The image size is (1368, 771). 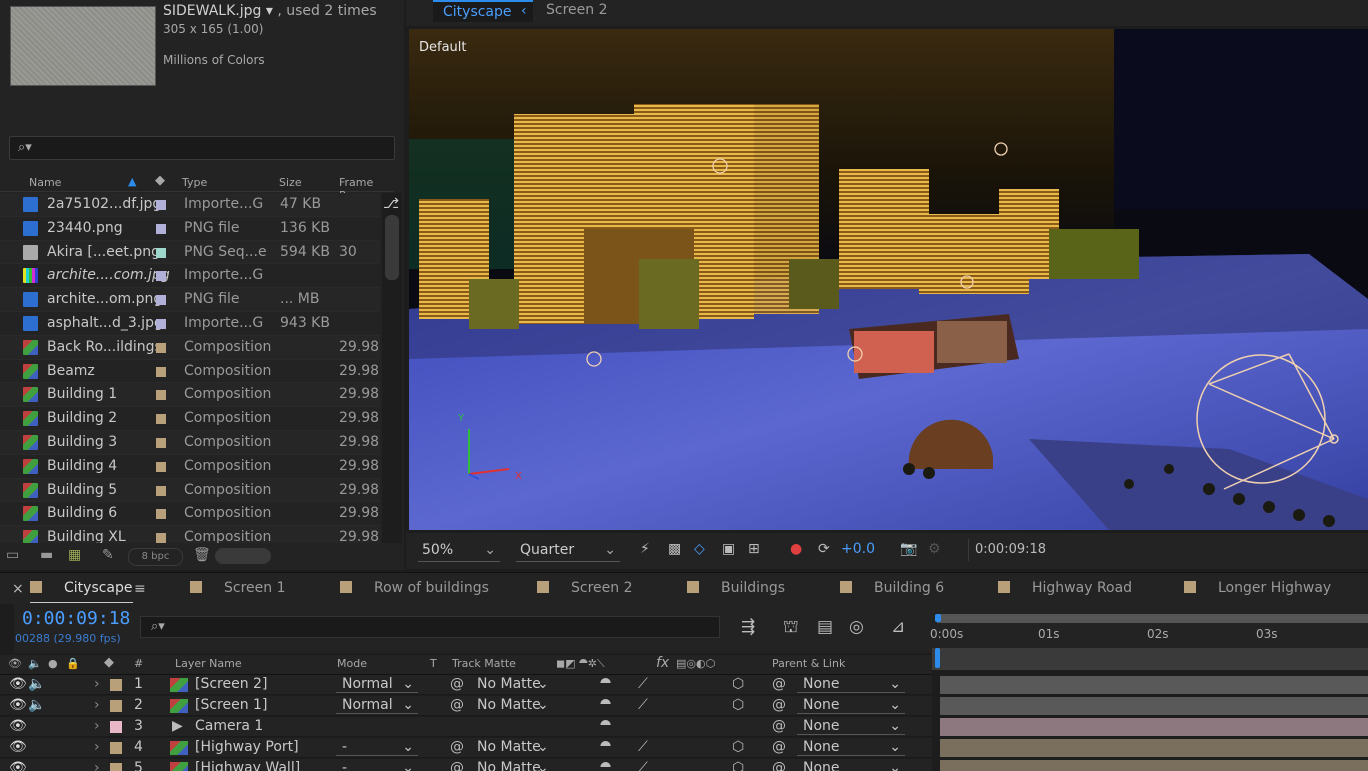 What do you see at coordinates (155, 557) in the screenshot?
I see `bit-depth-button: 8 bpc` at bounding box center [155, 557].